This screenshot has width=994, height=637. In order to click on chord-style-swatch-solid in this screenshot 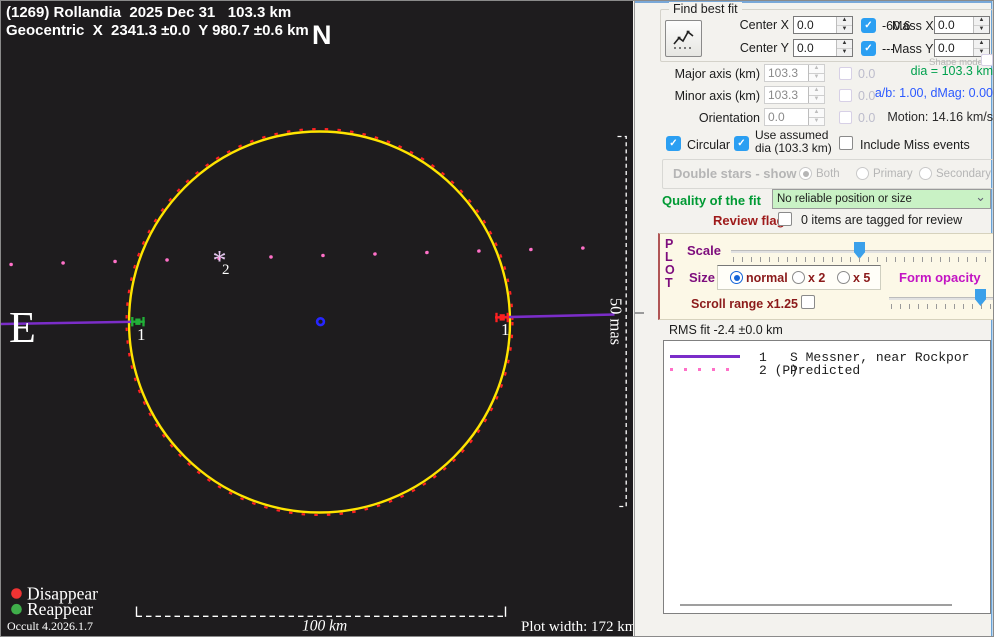, I will do `click(705, 356)`.